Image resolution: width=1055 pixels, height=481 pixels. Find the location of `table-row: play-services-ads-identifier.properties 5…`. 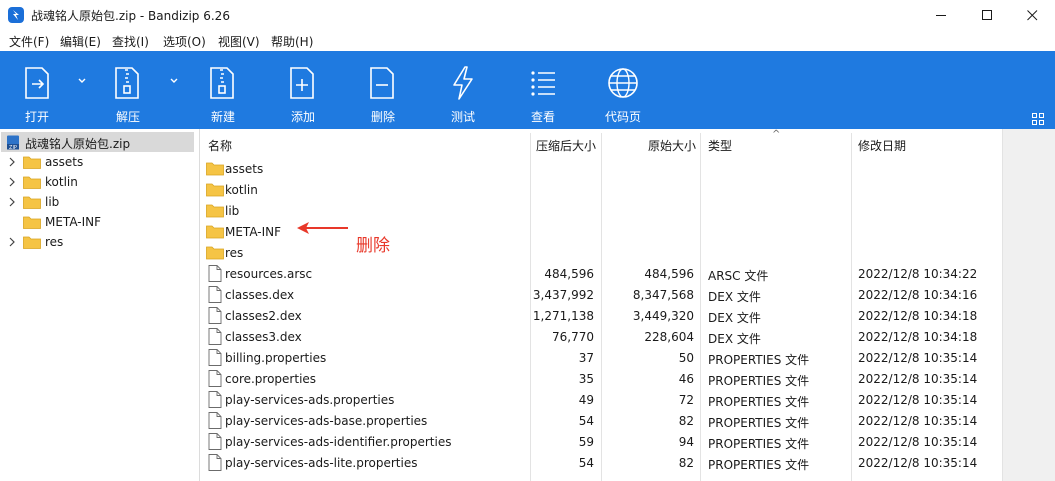

table-row: play-services-ads-identifier.properties 5… is located at coordinates (601, 442).